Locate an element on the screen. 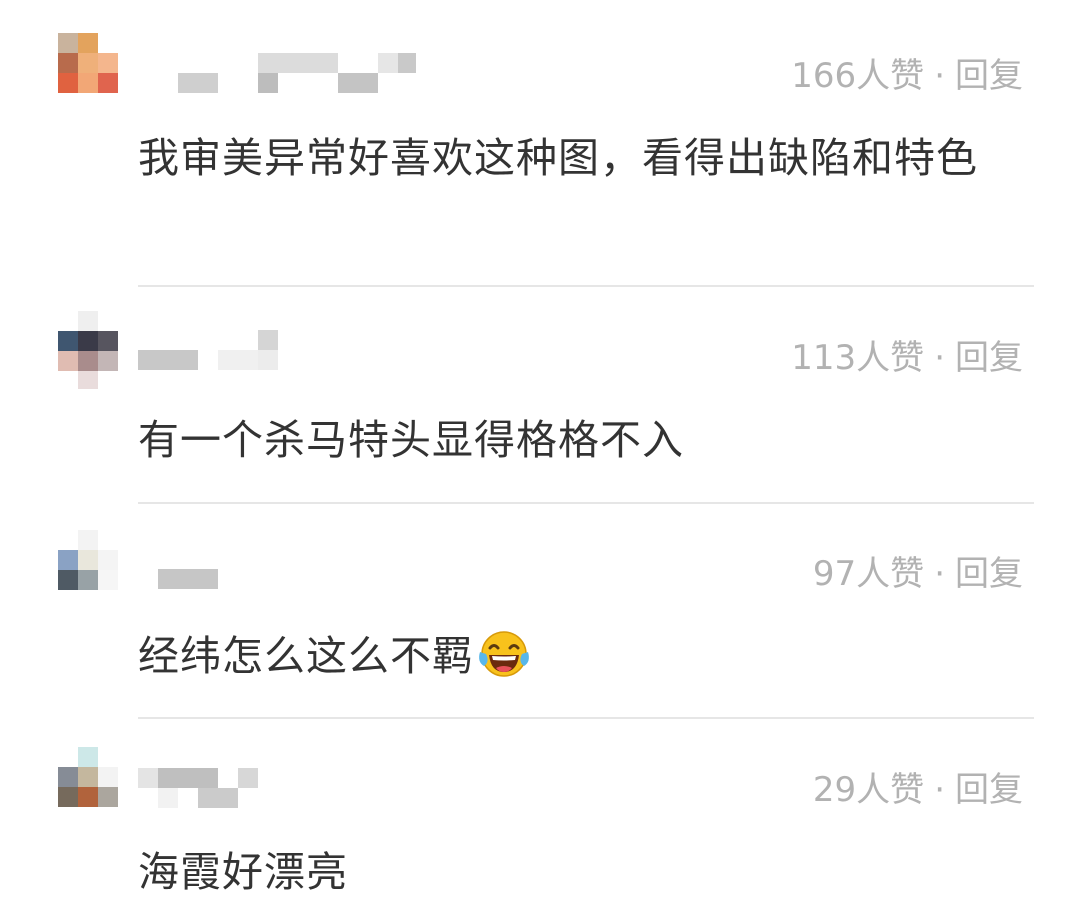 This screenshot has height=907, width=1079. laughing-with-tears-icon is located at coordinates (504, 654).